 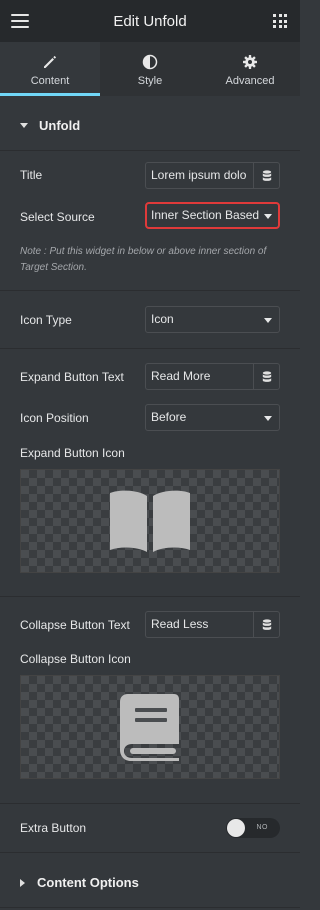 I want to click on icon-type-dropdown: Icon, so click(x=212, y=319).